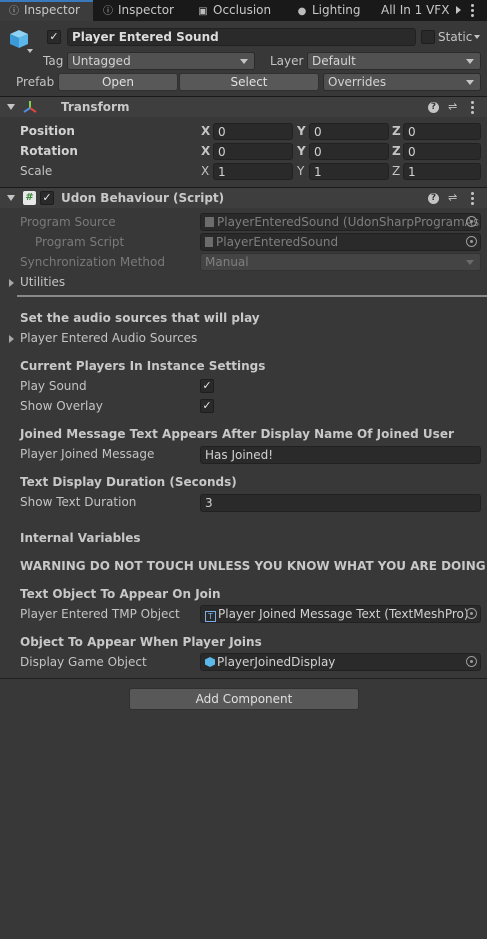 The width and height of the screenshot is (487, 939). I want to click on static-label: Static, so click(455, 37).